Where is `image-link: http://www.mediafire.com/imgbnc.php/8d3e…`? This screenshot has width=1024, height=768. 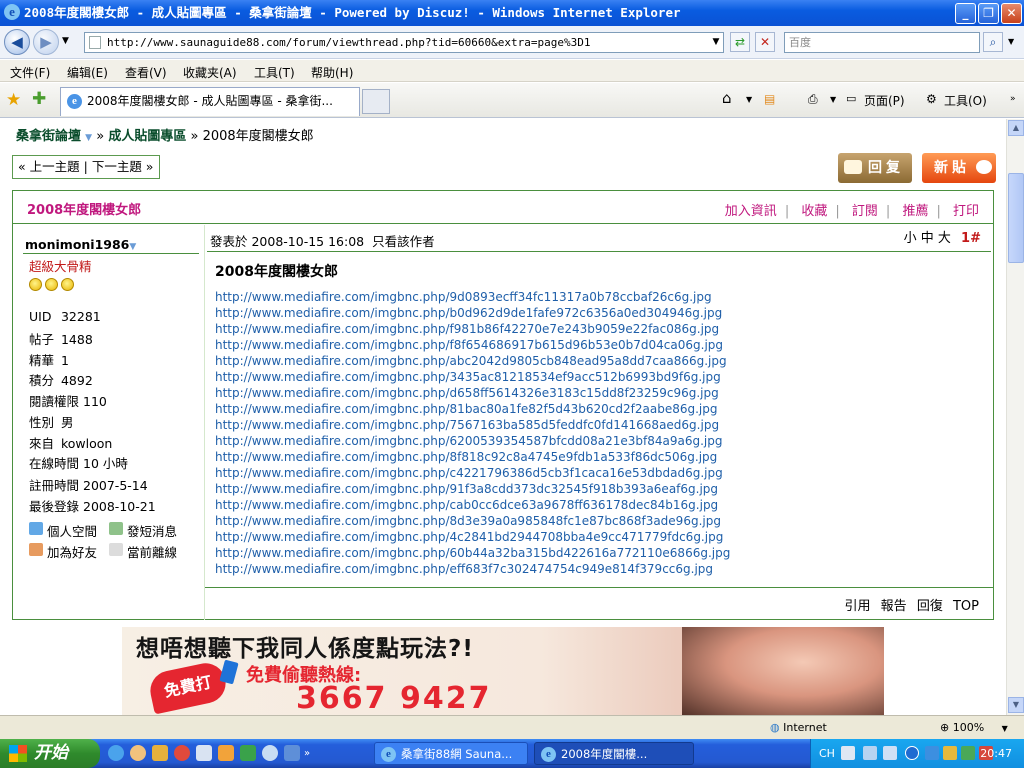 image-link: http://www.mediafire.com/imgbnc.php/8d3e… is located at coordinates (600, 521).